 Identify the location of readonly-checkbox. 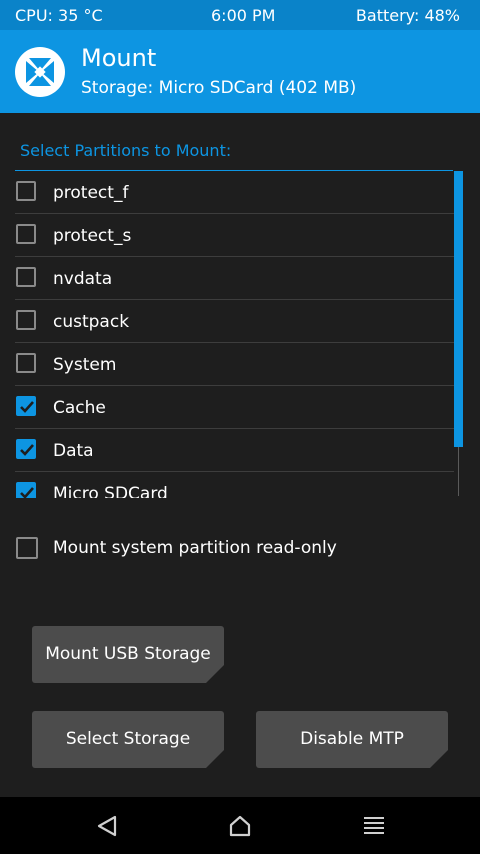
(27, 548).